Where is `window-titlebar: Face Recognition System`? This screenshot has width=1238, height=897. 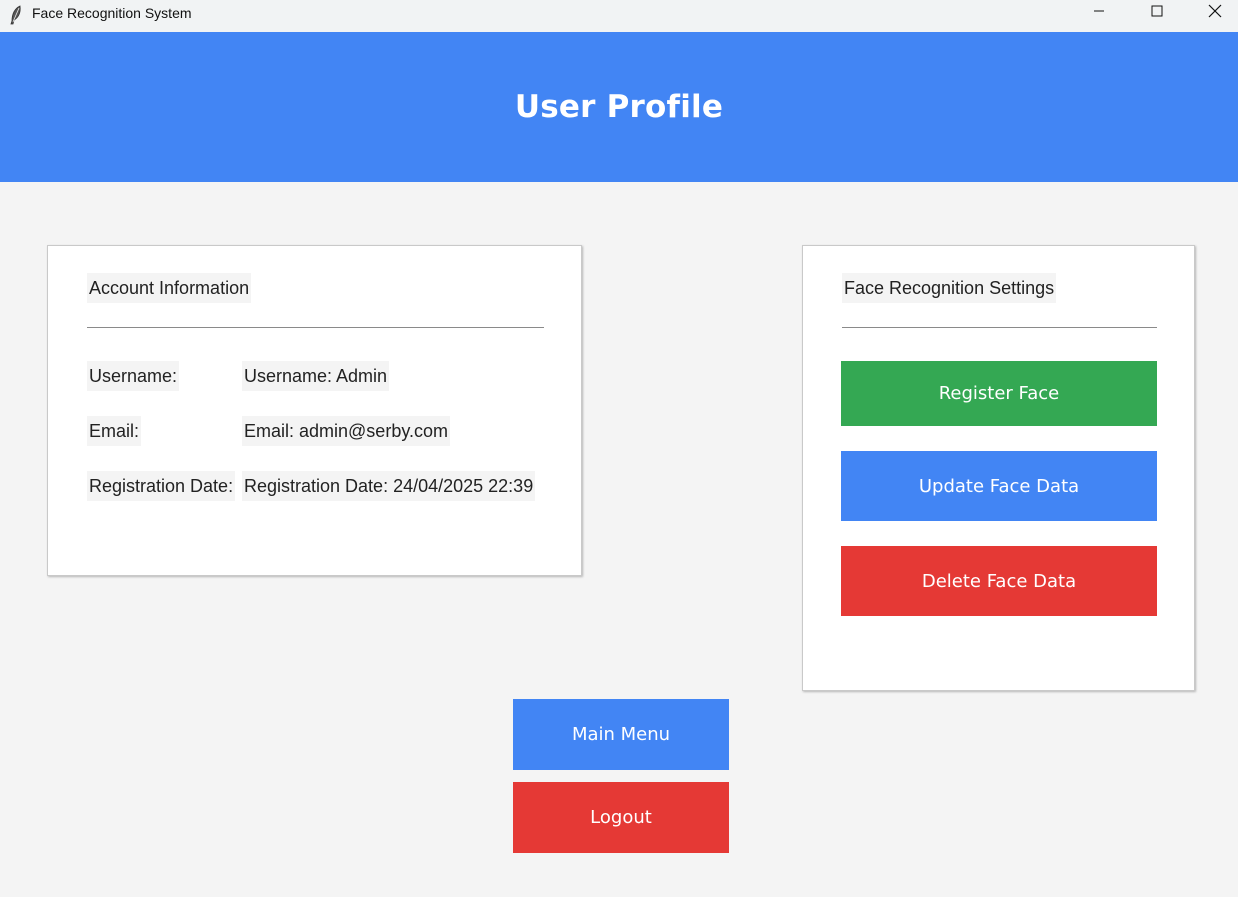
window-titlebar: Face Recognition System is located at coordinates (619, 16).